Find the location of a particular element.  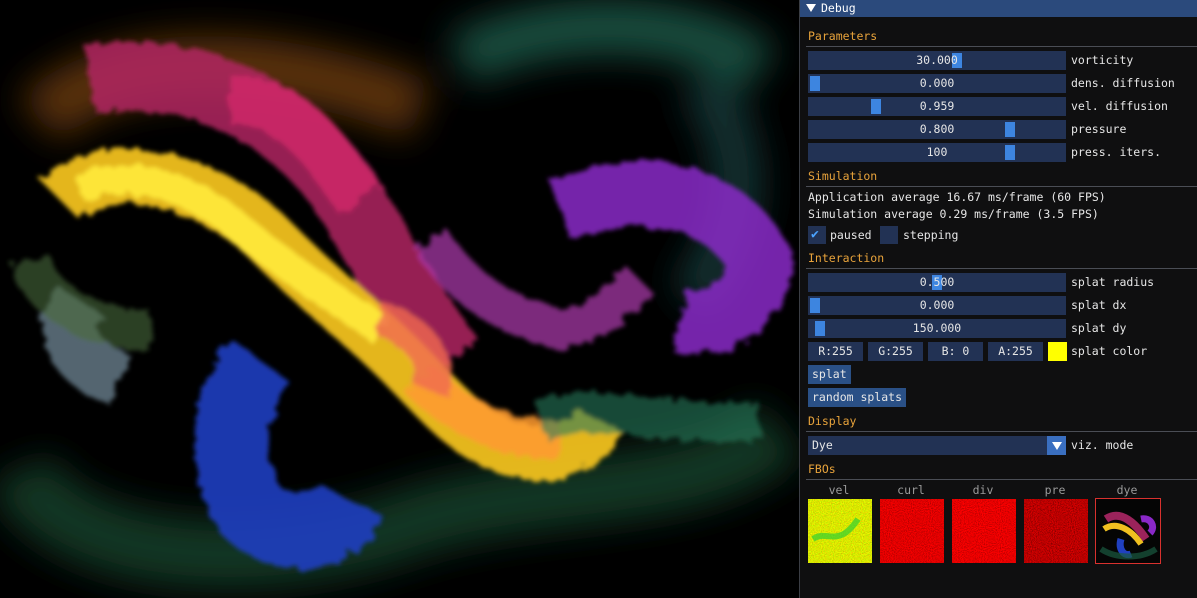

pressure-value: 0.800 is located at coordinates (937, 129).